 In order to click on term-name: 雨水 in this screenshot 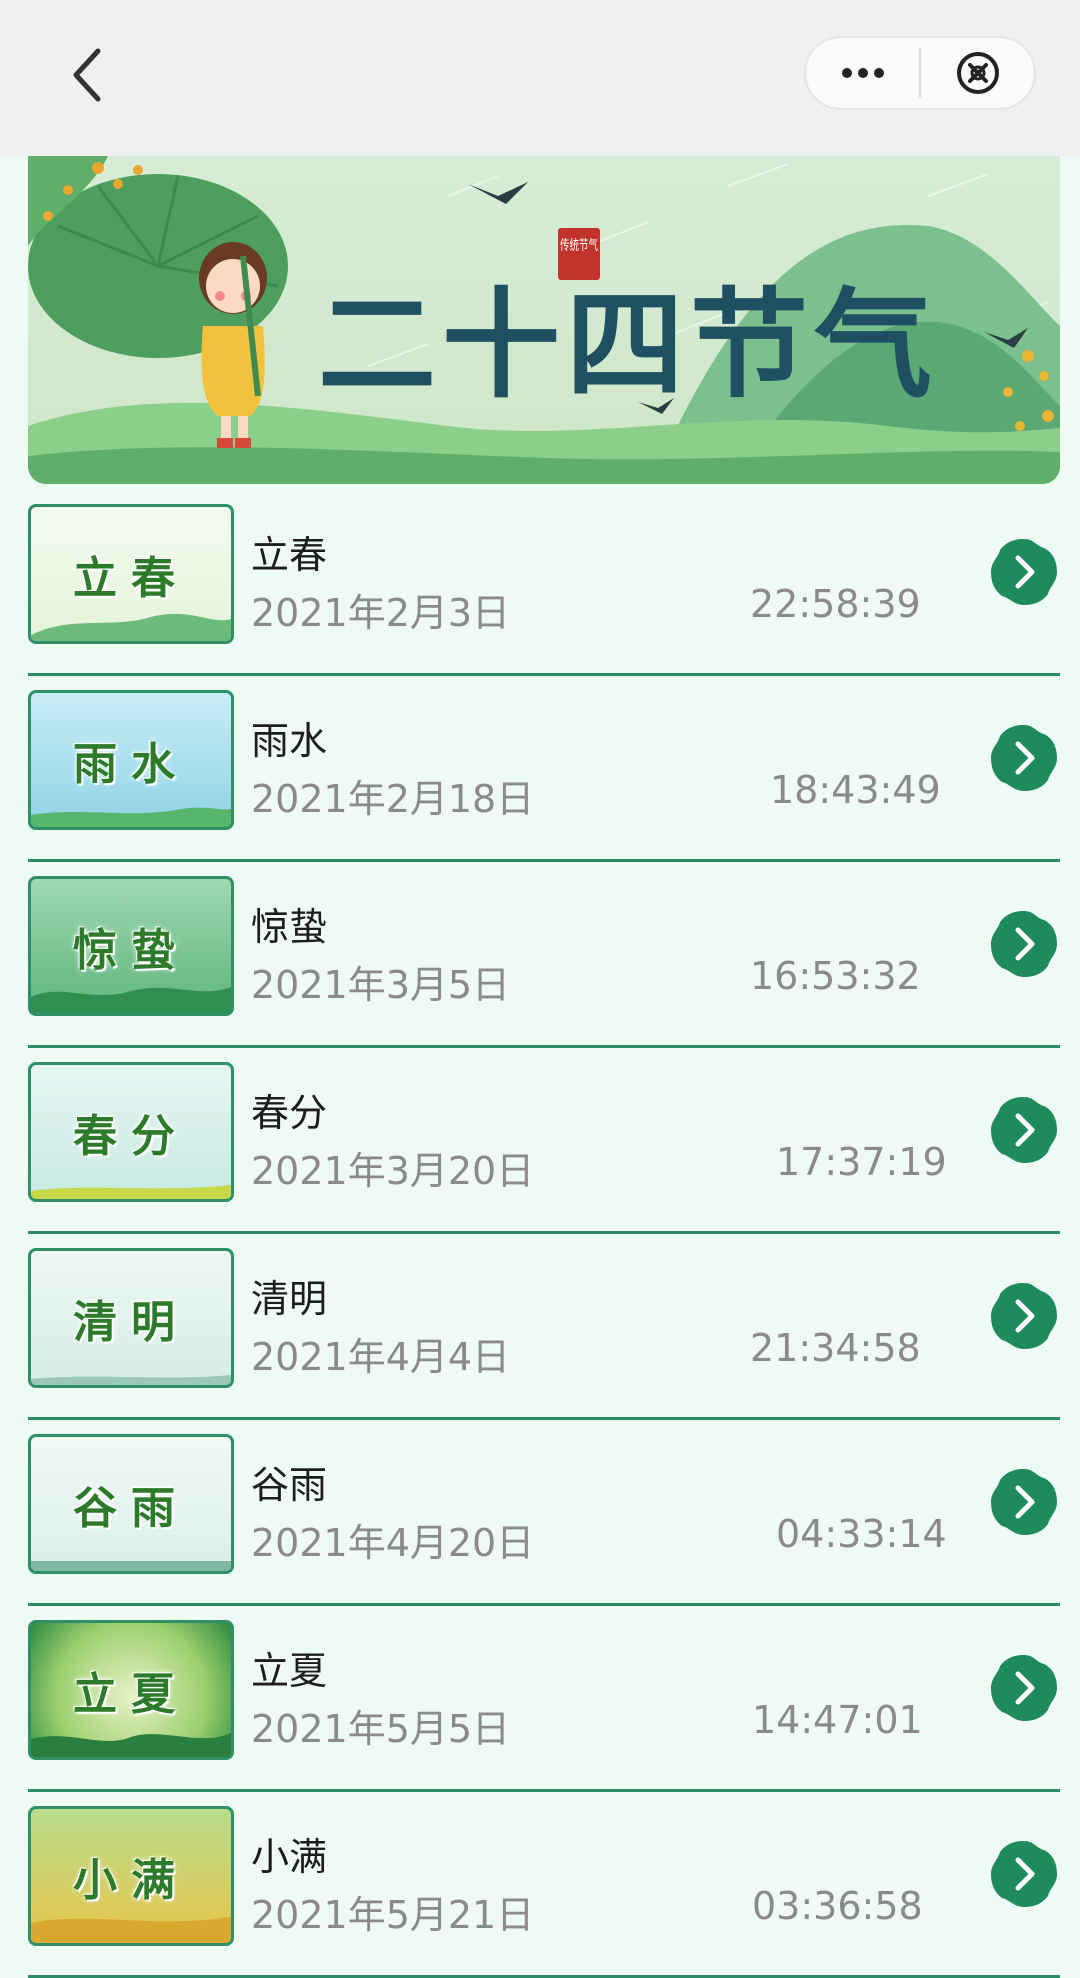, I will do `click(289, 741)`.